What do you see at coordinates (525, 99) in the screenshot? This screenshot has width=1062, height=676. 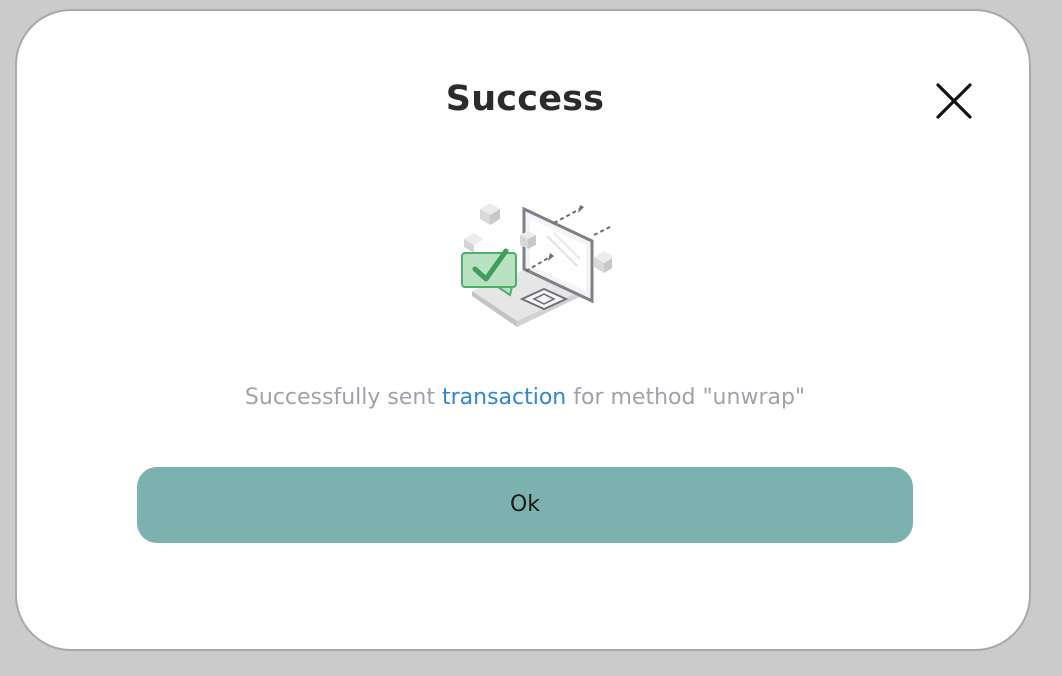 I see `dialog-title: Success` at bounding box center [525, 99].